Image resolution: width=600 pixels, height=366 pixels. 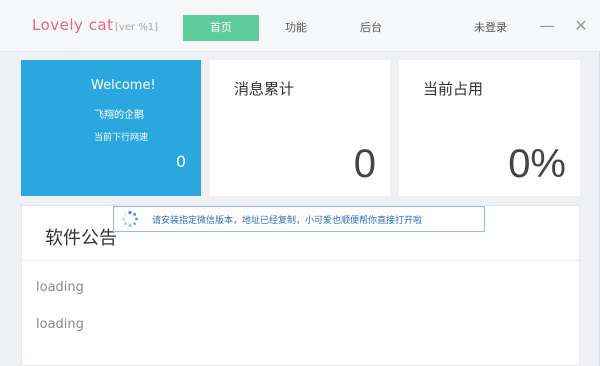 What do you see at coordinates (130, 218) in the screenshot?
I see `spinner-icon` at bounding box center [130, 218].